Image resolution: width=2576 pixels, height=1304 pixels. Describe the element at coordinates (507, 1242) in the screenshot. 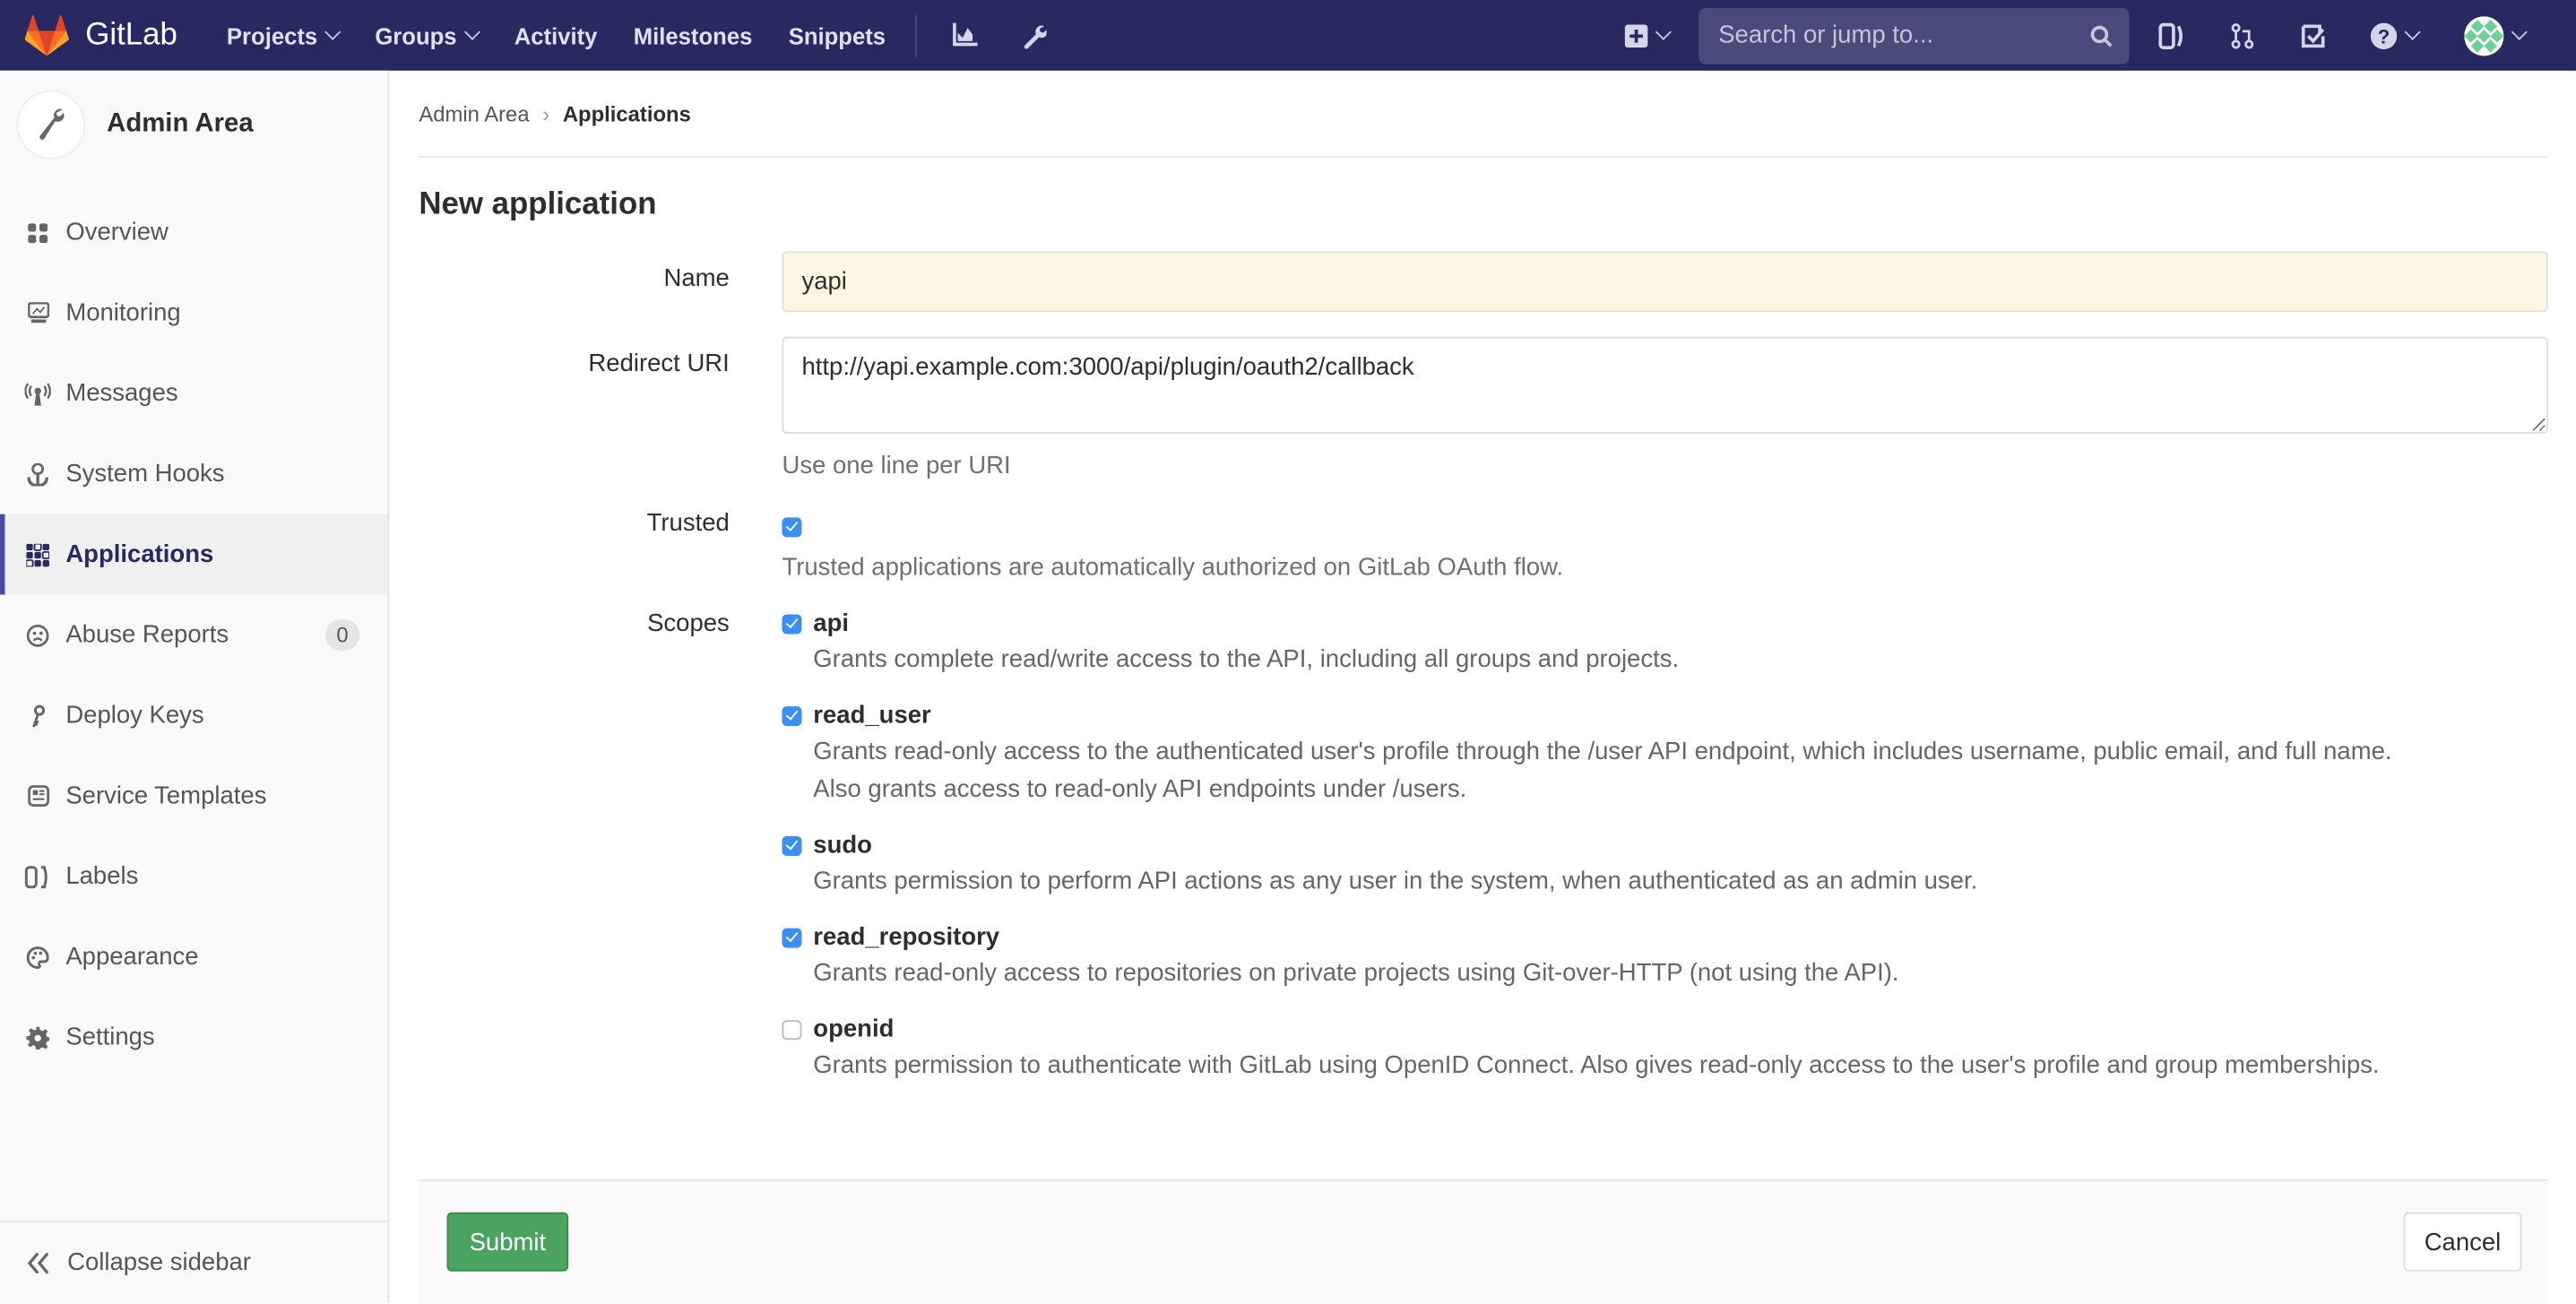

I see `submit-button: Submit` at that location.